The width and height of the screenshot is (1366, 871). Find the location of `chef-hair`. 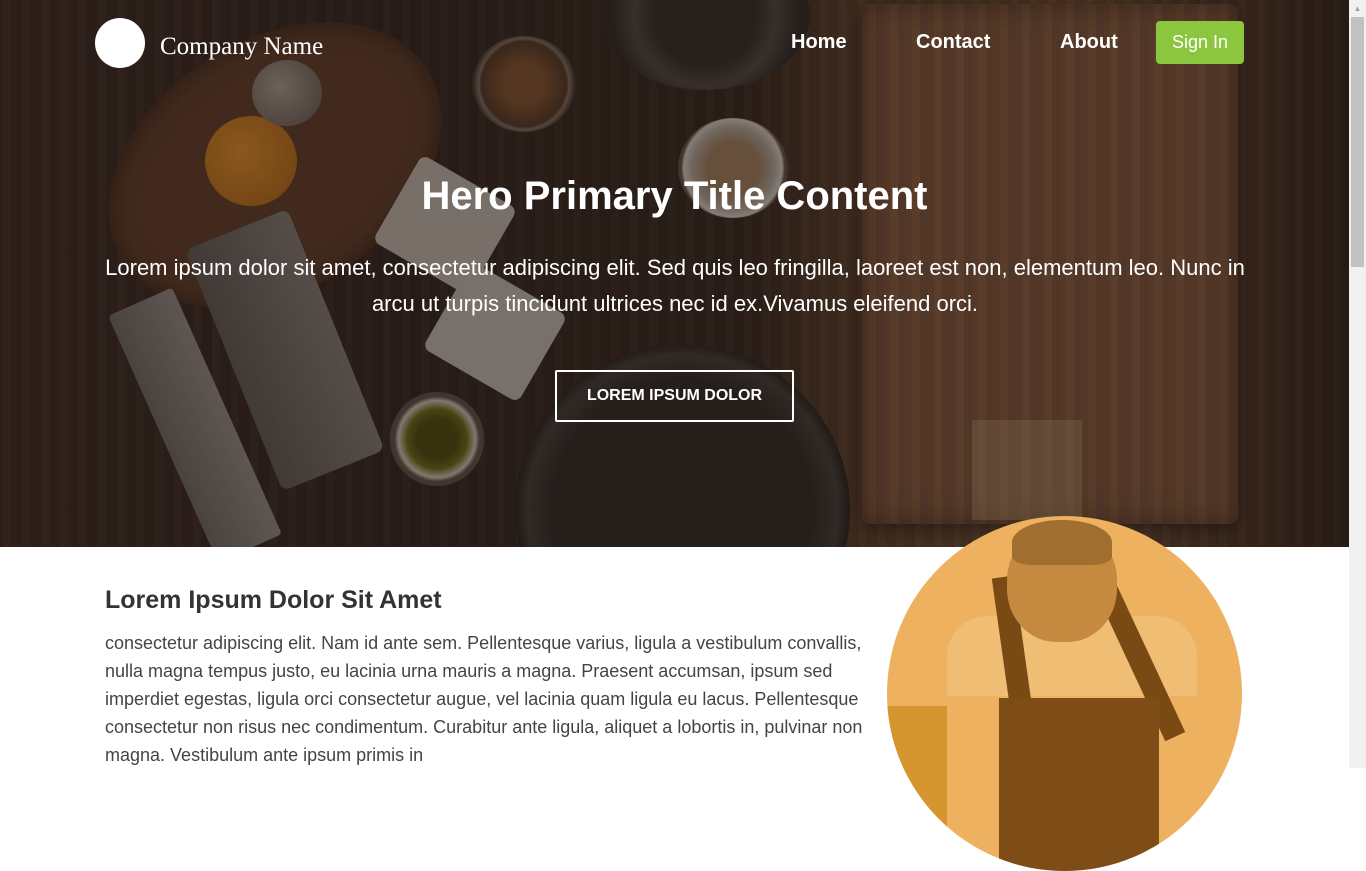

chef-hair is located at coordinates (1062, 542).